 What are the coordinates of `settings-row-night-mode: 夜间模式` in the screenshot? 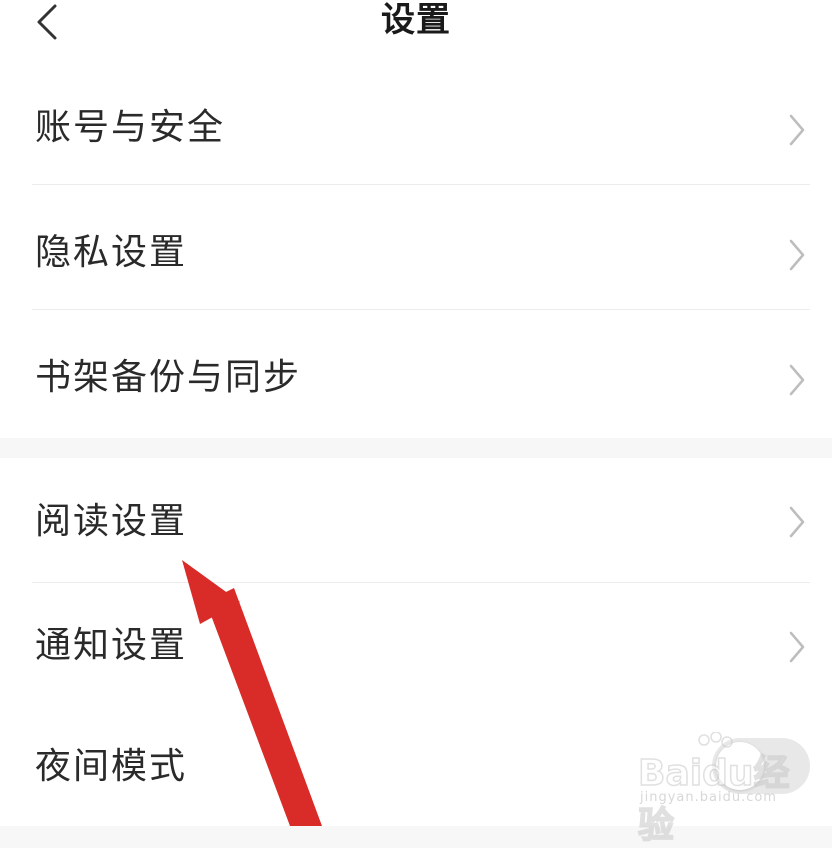 It's located at (416, 770).